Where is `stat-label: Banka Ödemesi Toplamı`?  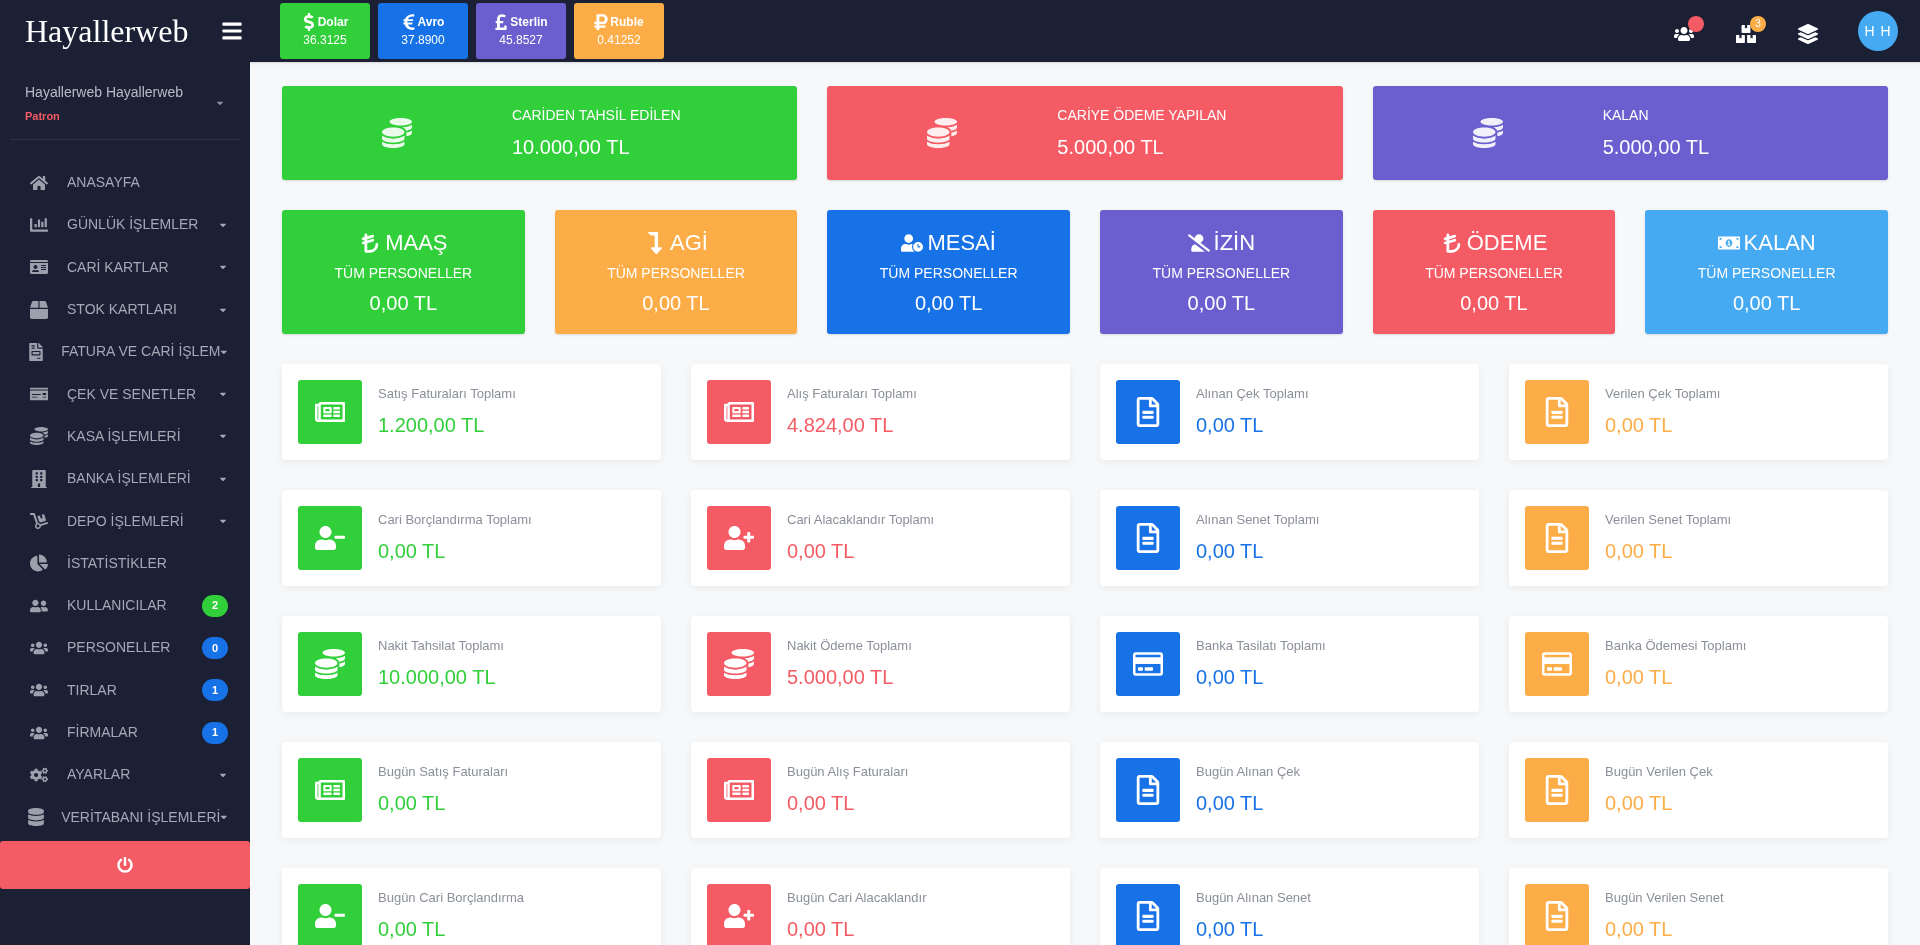
stat-label: Banka Ödemesi Toplamı is located at coordinates (1676, 646).